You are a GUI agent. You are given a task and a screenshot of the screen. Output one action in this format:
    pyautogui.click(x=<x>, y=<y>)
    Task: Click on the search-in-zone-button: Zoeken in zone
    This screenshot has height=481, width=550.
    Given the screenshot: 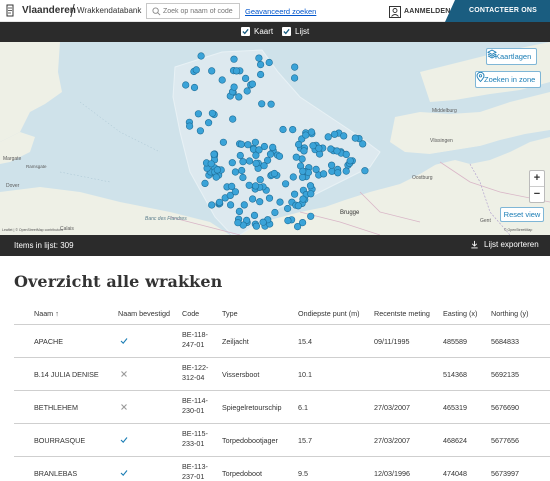 What is the action you would take?
    pyautogui.click(x=508, y=79)
    